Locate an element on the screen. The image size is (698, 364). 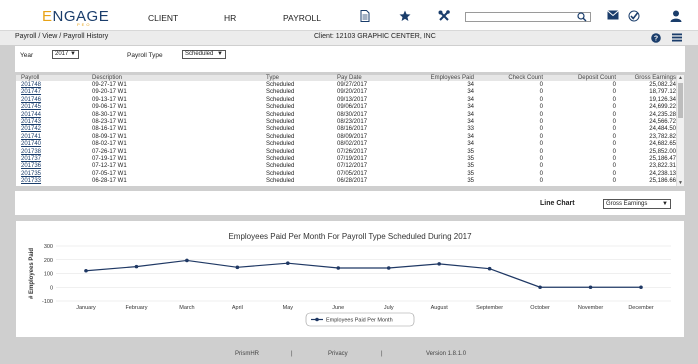
table-scrollbar: ▲ ▼ is located at coordinates (680, 130).